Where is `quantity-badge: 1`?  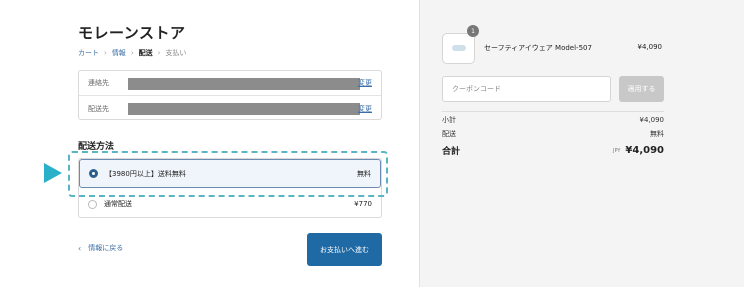 quantity-badge: 1 is located at coordinates (473, 31).